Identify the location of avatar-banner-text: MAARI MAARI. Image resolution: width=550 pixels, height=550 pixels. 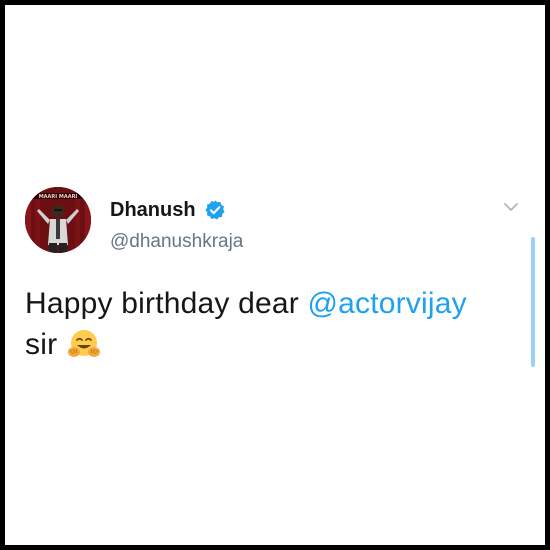
(58, 197).